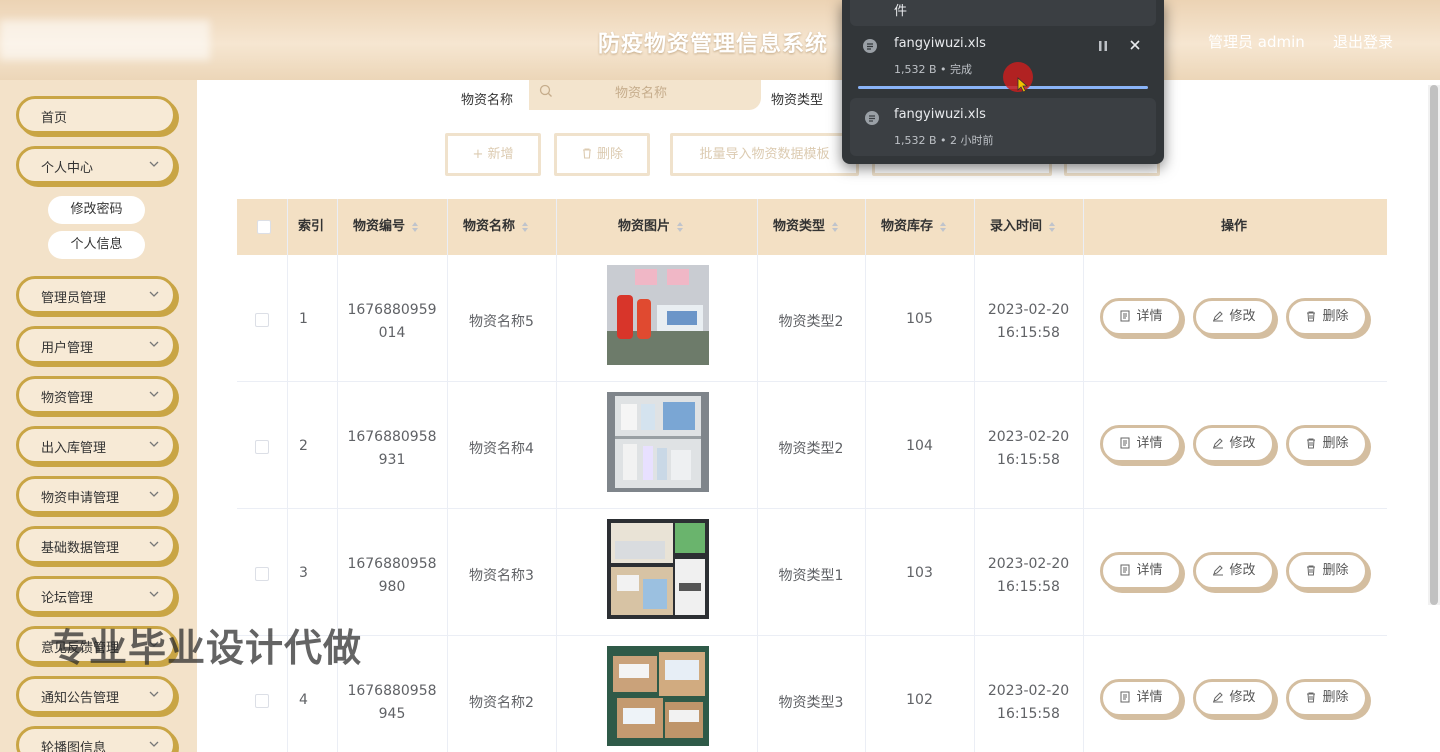 The image size is (1440, 752). What do you see at coordinates (105, 40) in the screenshot?
I see `header-glow` at bounding box center [105, 40].